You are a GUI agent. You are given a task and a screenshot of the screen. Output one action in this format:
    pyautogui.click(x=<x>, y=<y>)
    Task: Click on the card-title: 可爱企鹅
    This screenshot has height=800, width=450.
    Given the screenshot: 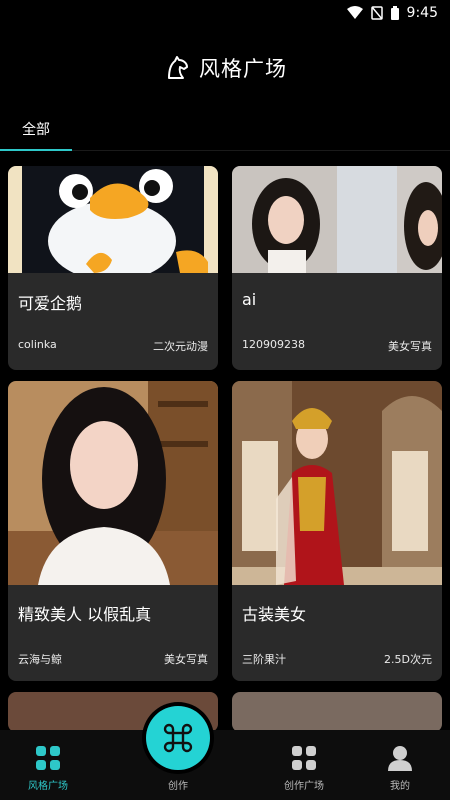 What is the action you would take?
    pyautogui.click(x=50, y=303)
    